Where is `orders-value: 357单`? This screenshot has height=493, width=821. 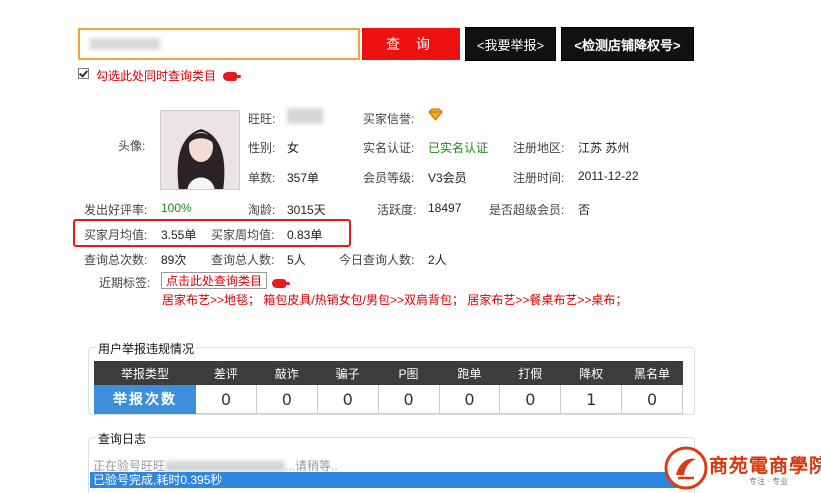 orders-value: 357单 is located at coordinates (303, 178).